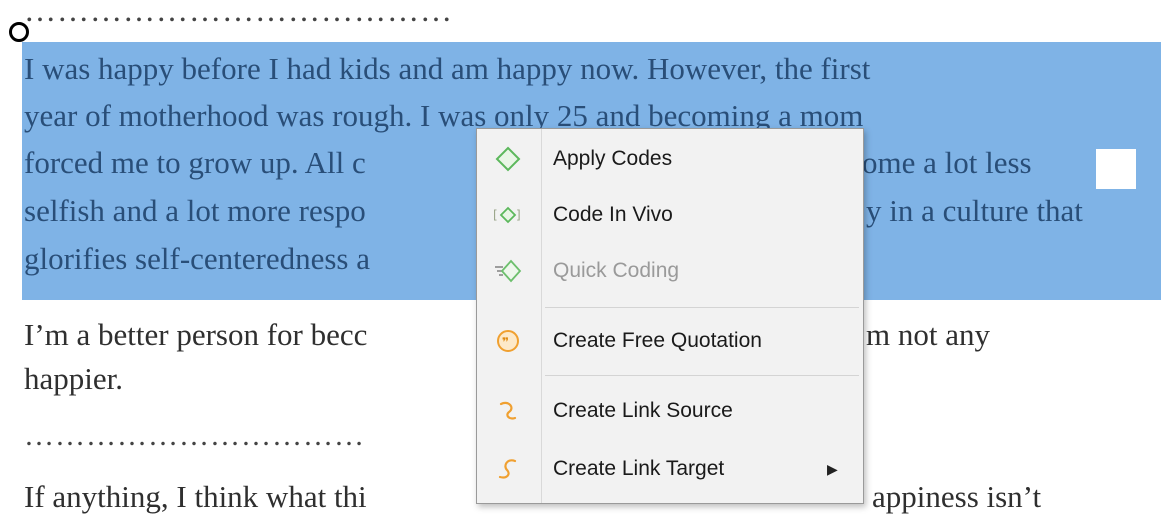  I want to click on selected-line-3: forced me to grow up. All c, so click(195, 163).